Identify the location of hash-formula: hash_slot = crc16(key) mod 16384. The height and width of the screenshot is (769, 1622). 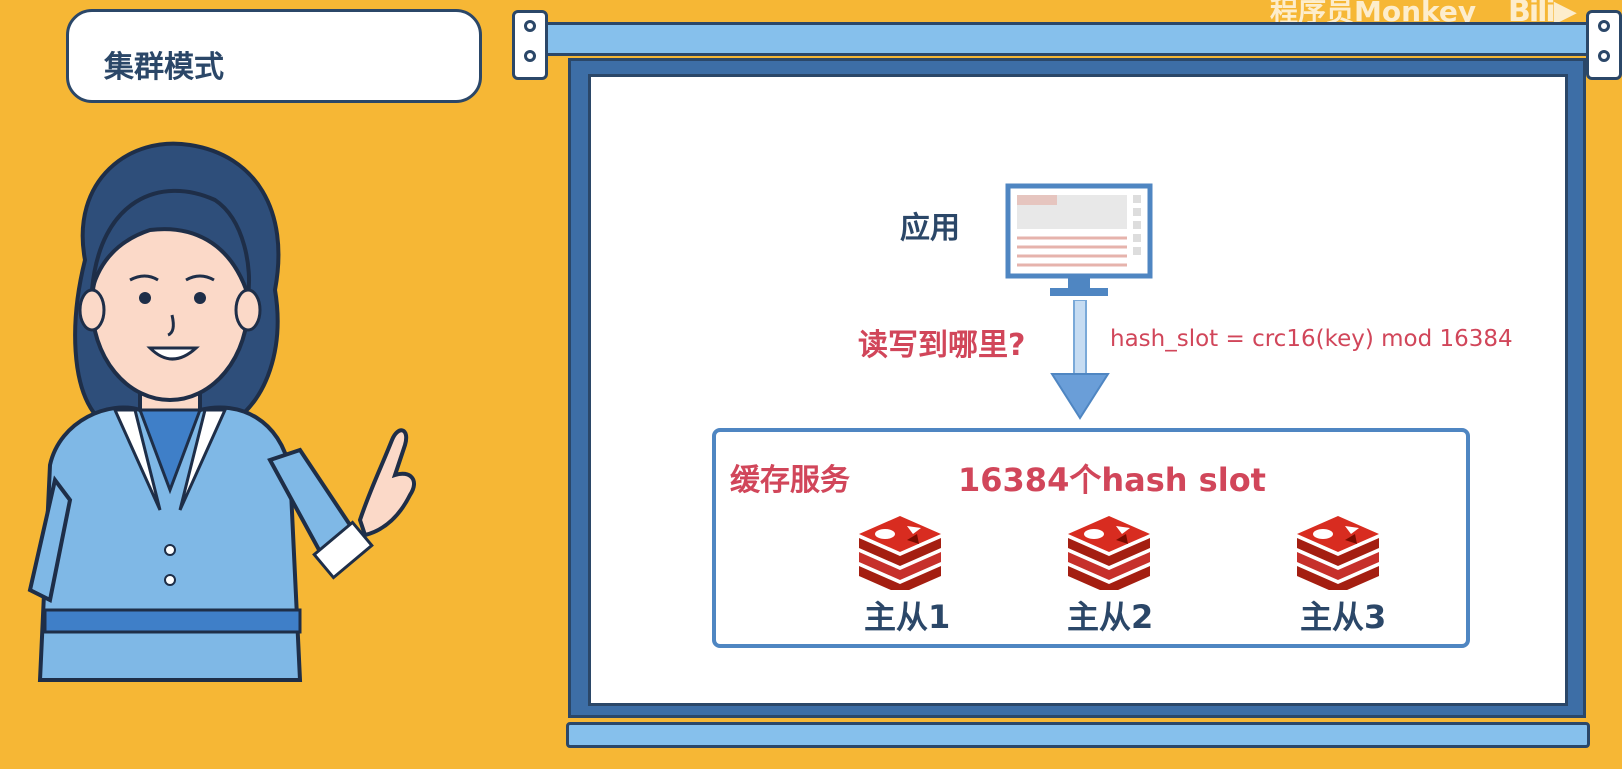
(1311, 339).